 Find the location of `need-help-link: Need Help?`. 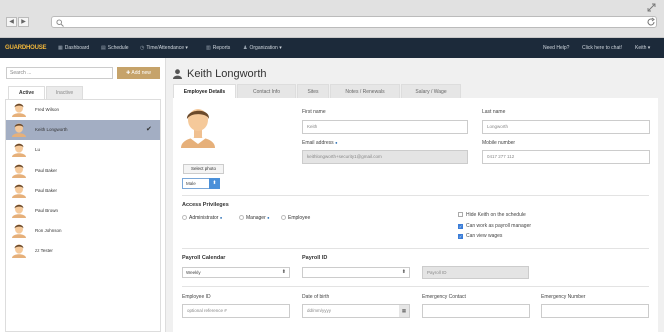

need-help-link: Need Help? is located at coordinates (556, 48).